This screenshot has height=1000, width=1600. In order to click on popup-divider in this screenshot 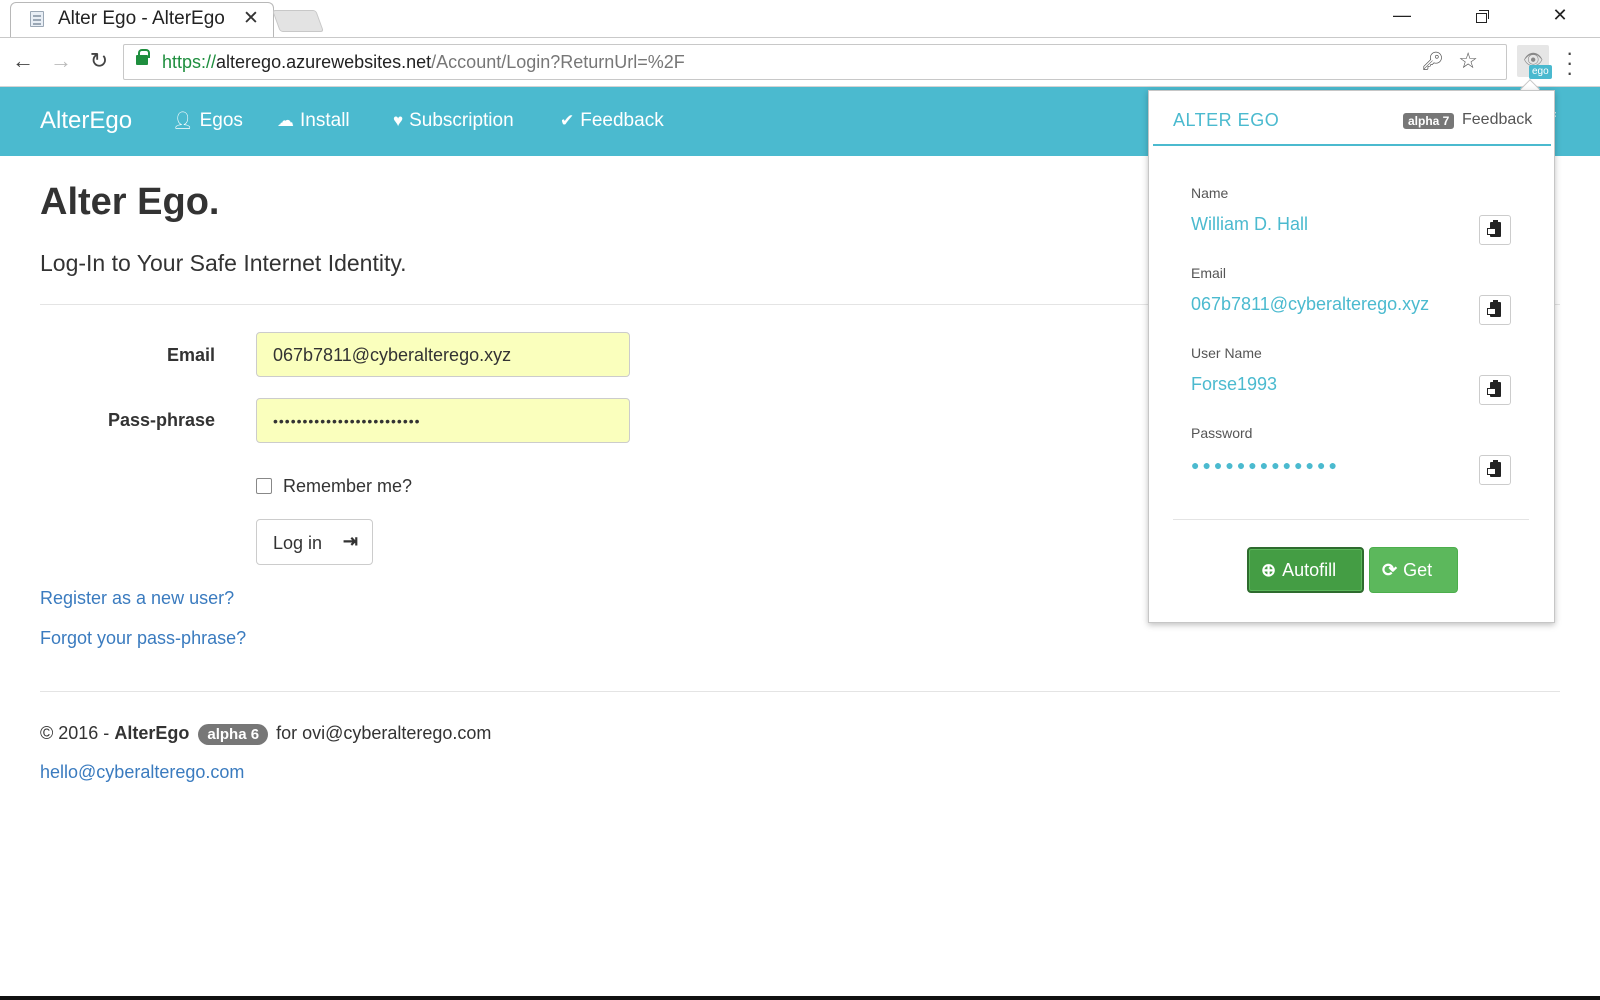, I will do `click(1351, 519)`.